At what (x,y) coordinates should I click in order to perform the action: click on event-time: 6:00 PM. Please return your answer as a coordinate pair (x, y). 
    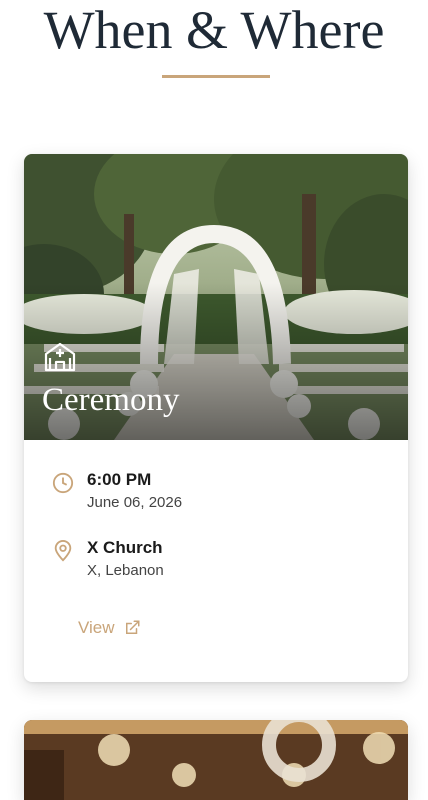
    Looking at the image, I should click on (119, 479).